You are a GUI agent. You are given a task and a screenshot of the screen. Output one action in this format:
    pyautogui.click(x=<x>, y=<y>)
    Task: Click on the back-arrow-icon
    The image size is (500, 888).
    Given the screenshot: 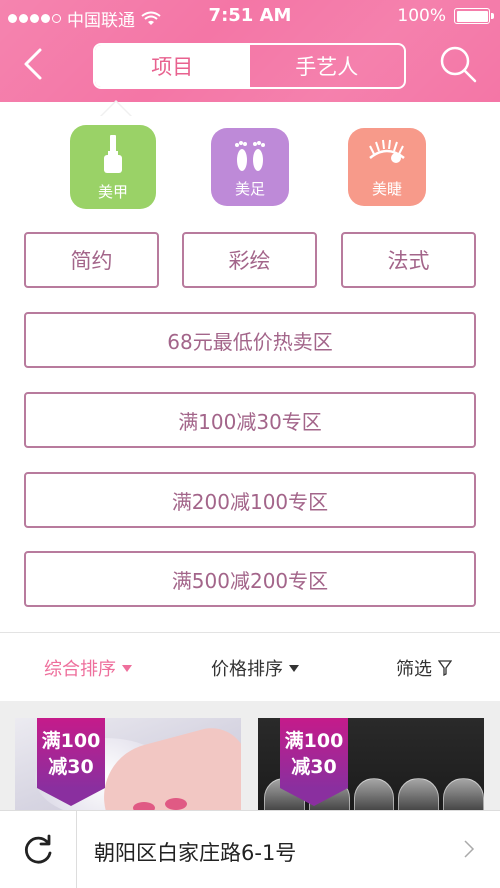 What is the action you would take?
    pyautogui.click(x=34, y=64)
    